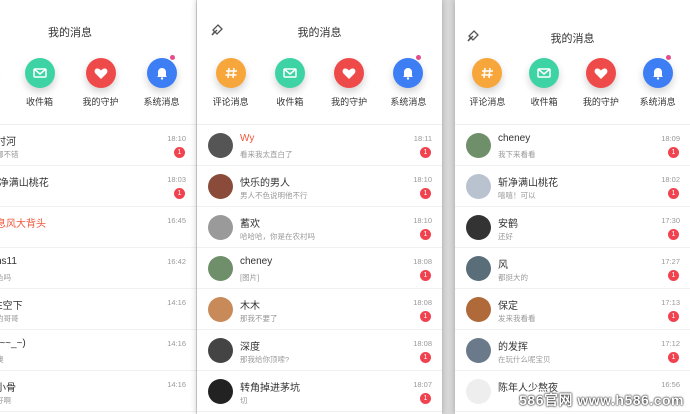  I want to click on icon-system: 系统消息, so click(162, 89).